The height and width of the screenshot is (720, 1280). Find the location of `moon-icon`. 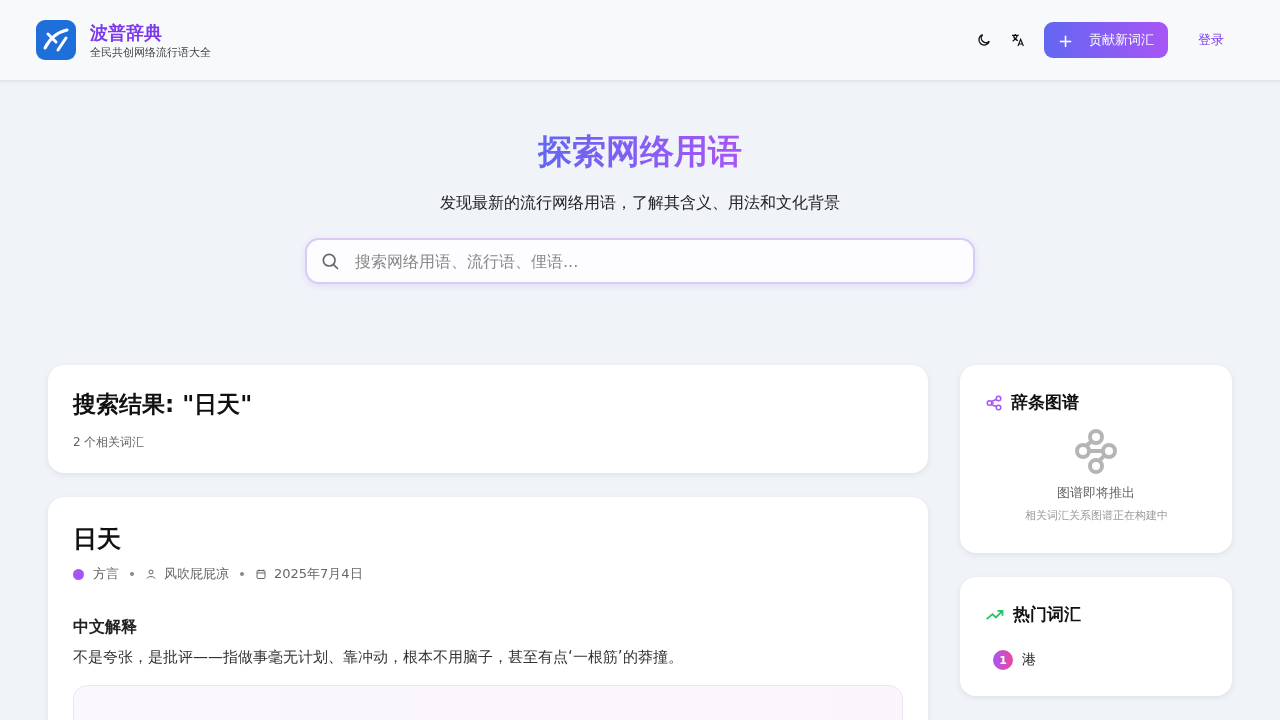

moon-icon is located at coordinates (983, 40).